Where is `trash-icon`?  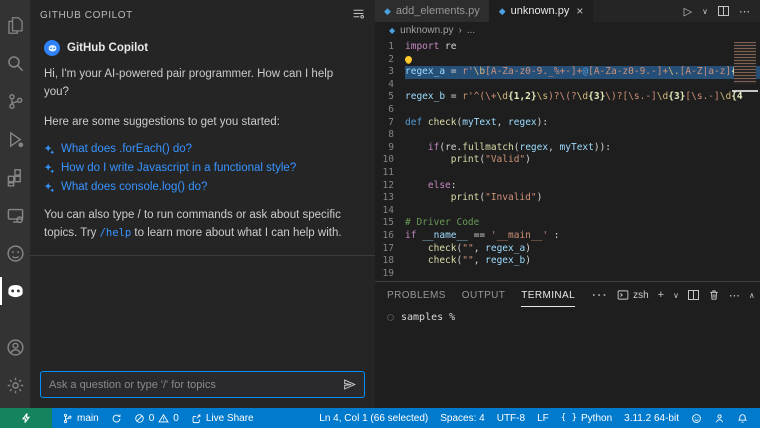
trash-icon is located at coordinates (714, 295).